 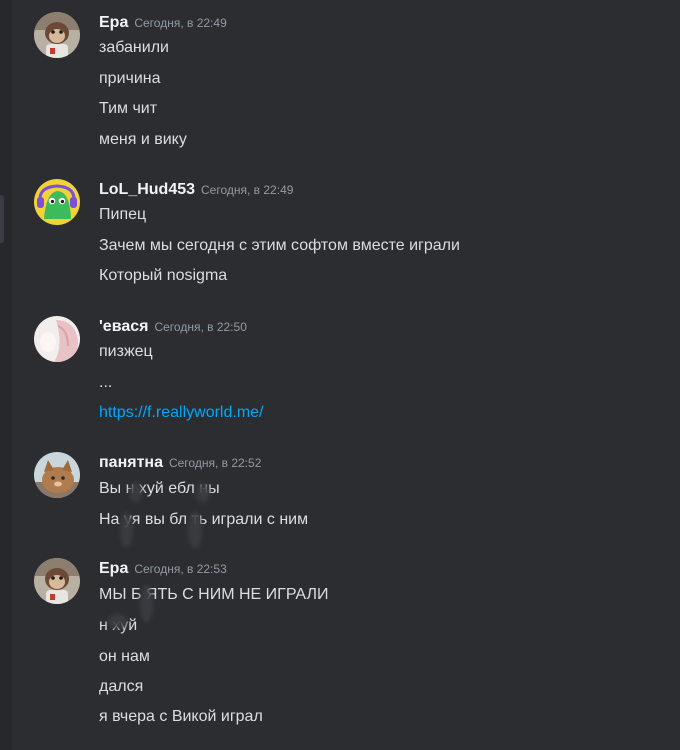 I want to click on cat-avatar-icon, so click(x=57, y=475).